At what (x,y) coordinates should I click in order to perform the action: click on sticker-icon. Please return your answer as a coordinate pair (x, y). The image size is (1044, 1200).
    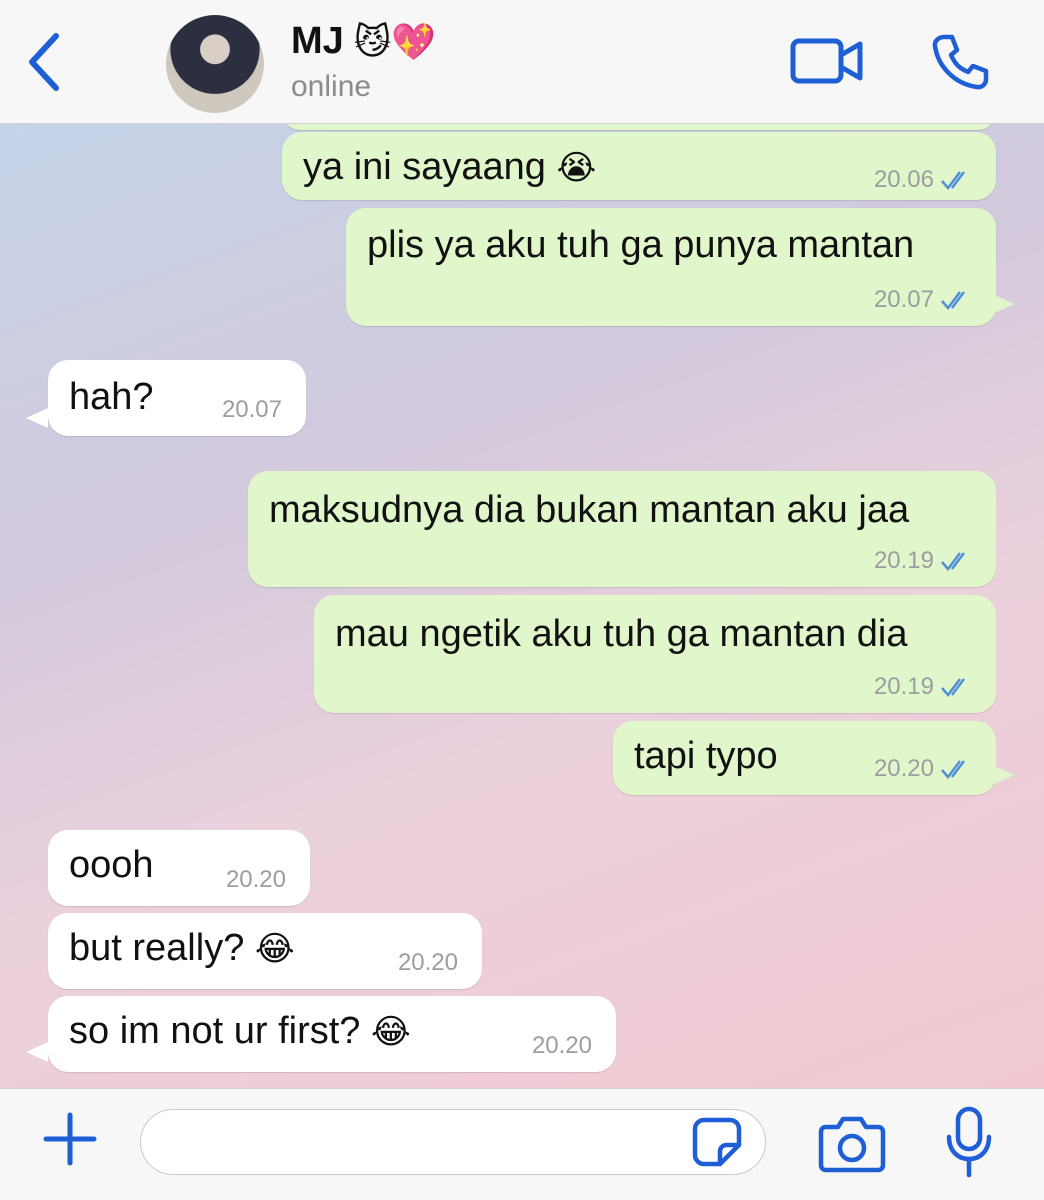
    Looking at the image, I should click on (717, 1142).